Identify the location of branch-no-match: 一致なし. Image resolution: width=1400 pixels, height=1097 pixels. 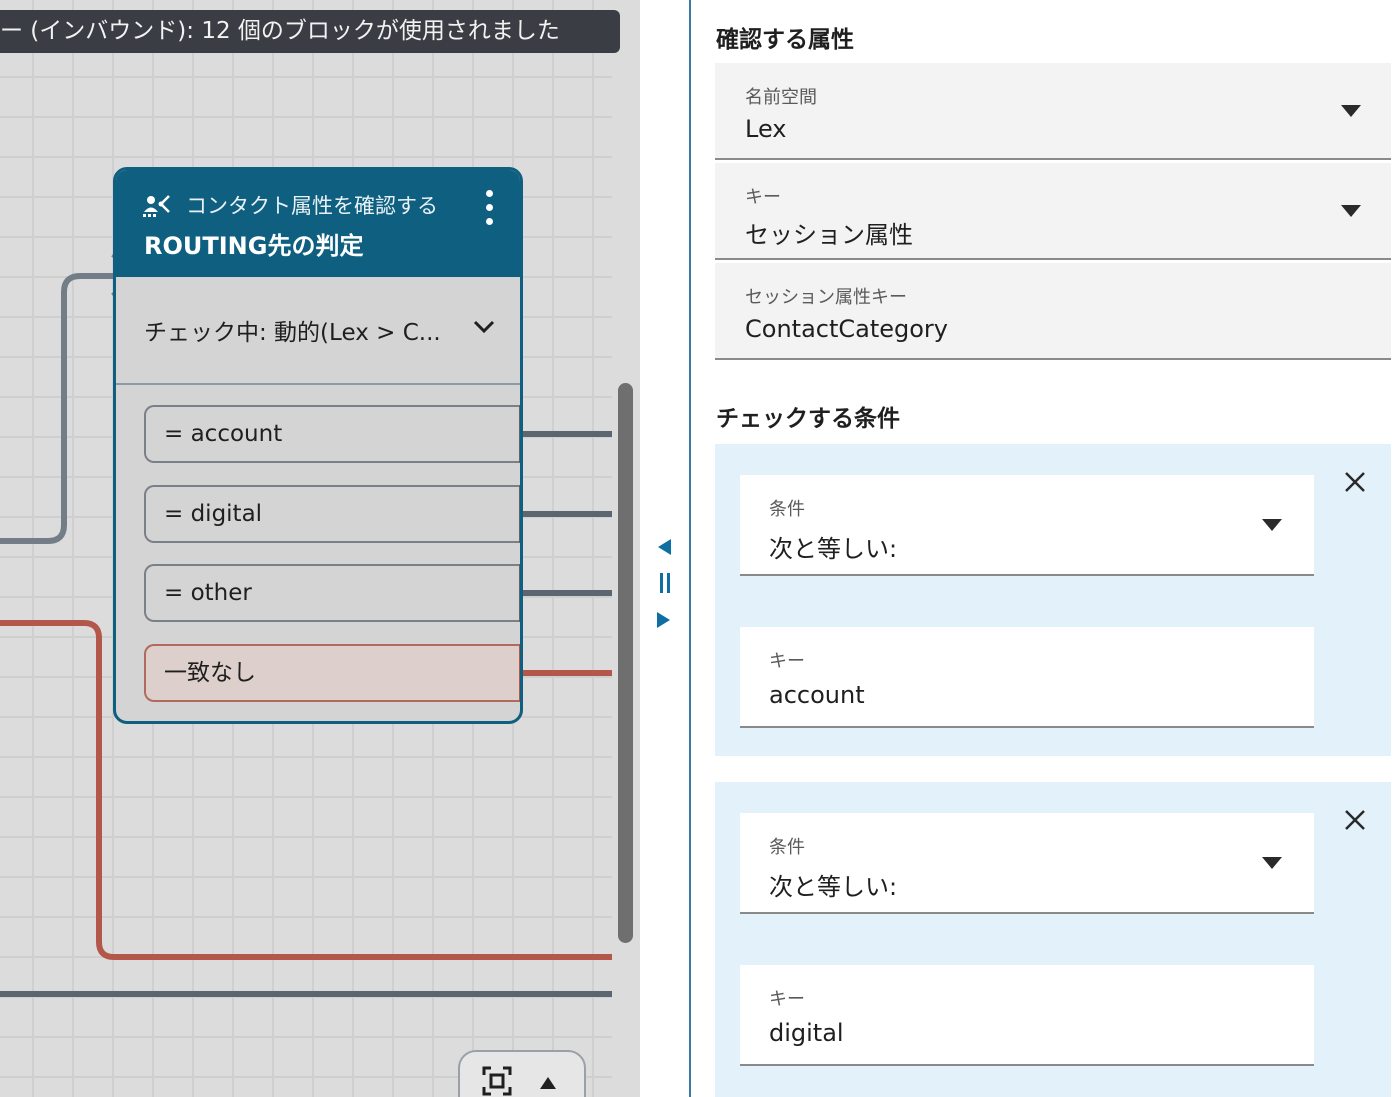
(332, 673).